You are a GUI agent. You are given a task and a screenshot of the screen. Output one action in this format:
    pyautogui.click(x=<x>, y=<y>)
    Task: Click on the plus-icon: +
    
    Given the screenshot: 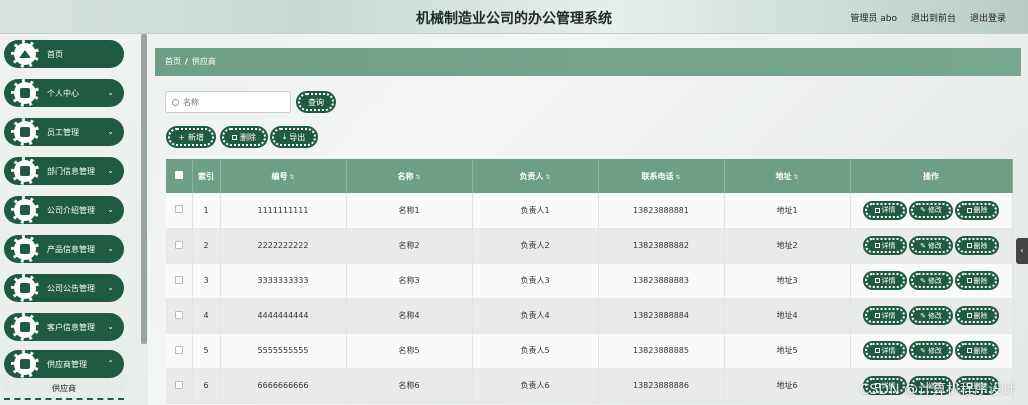 What is the action you would take?
    pyautogui.click(x=181, y=137)
    